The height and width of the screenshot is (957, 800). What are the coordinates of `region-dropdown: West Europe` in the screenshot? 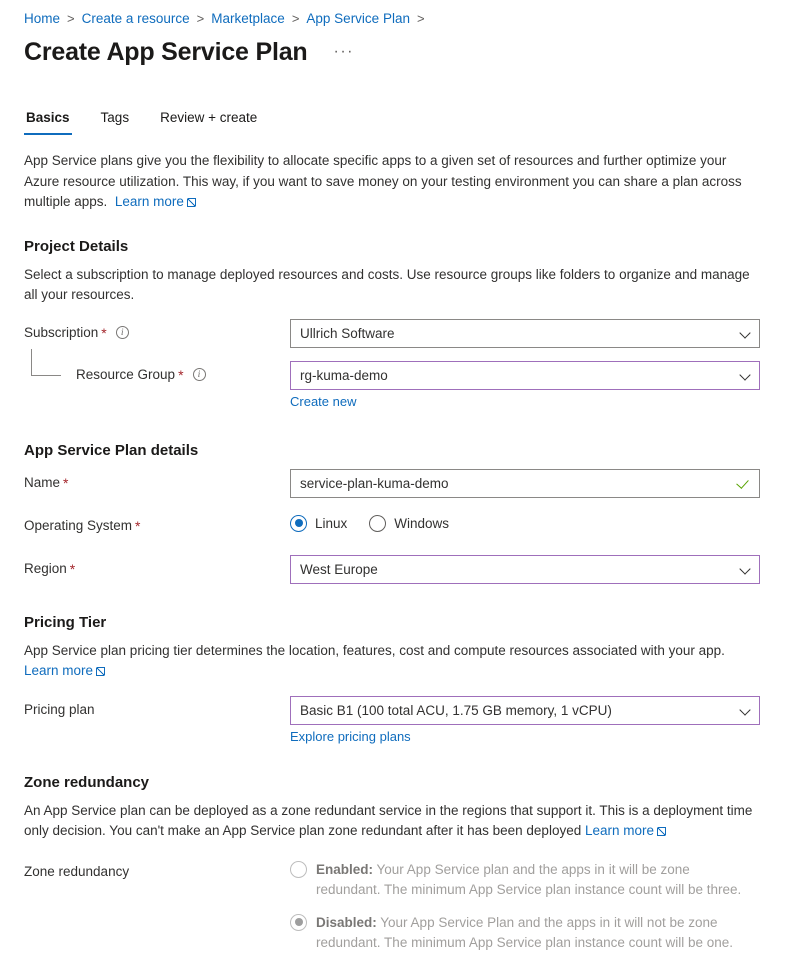 It's located at (525, 569).